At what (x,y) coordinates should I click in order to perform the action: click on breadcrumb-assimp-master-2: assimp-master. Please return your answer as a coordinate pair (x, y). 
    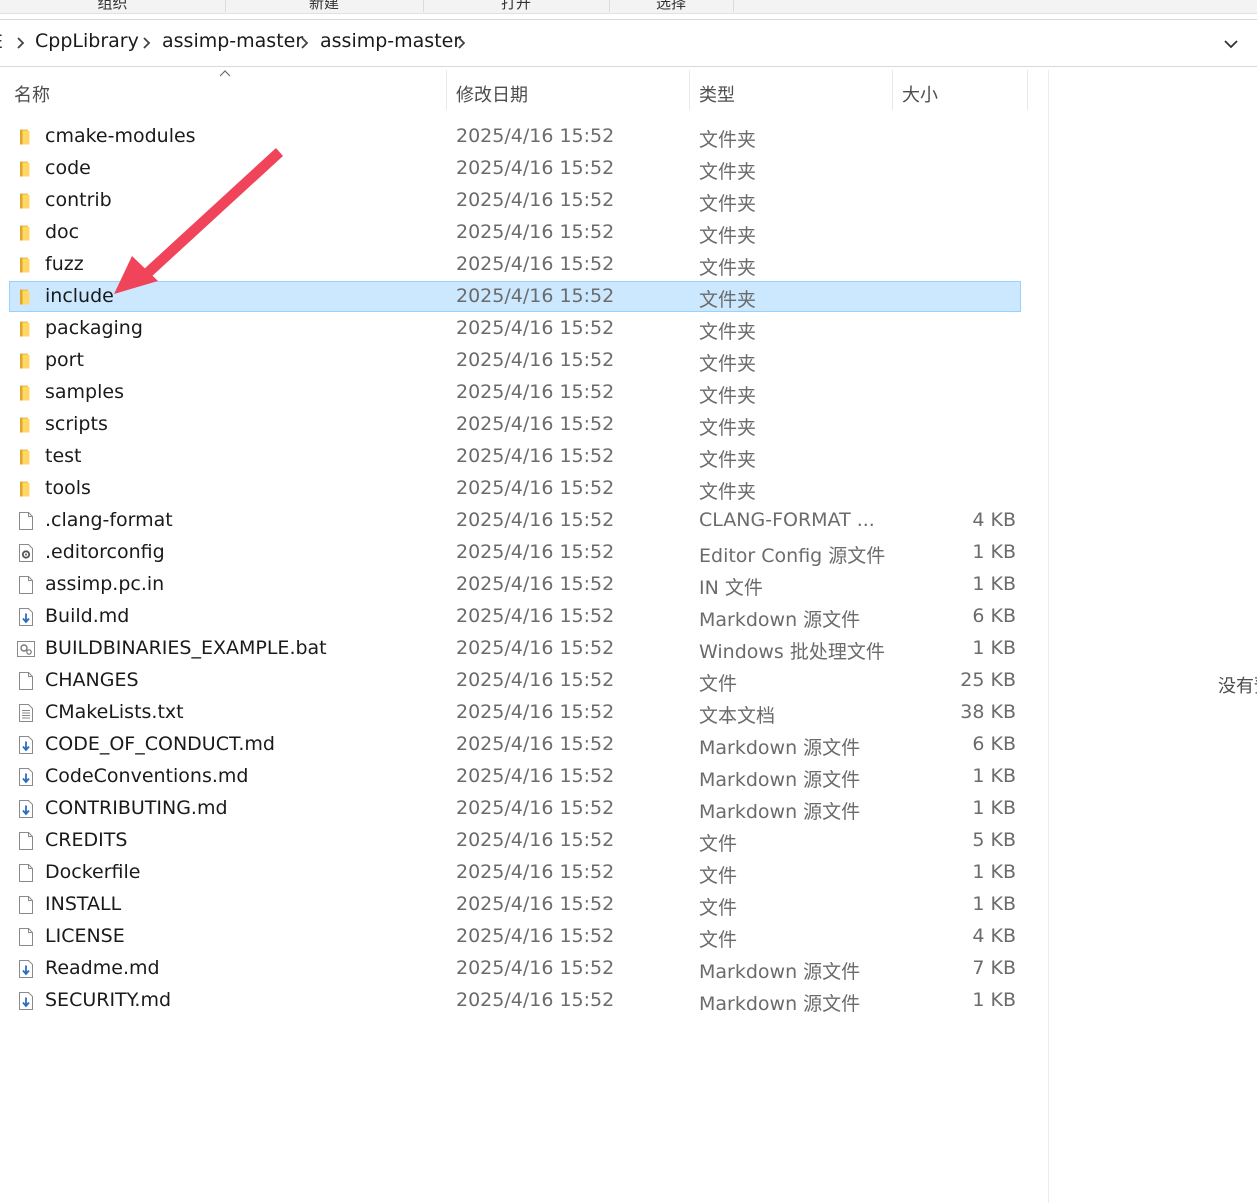
    Looking at the image, I should click on (390, 41).